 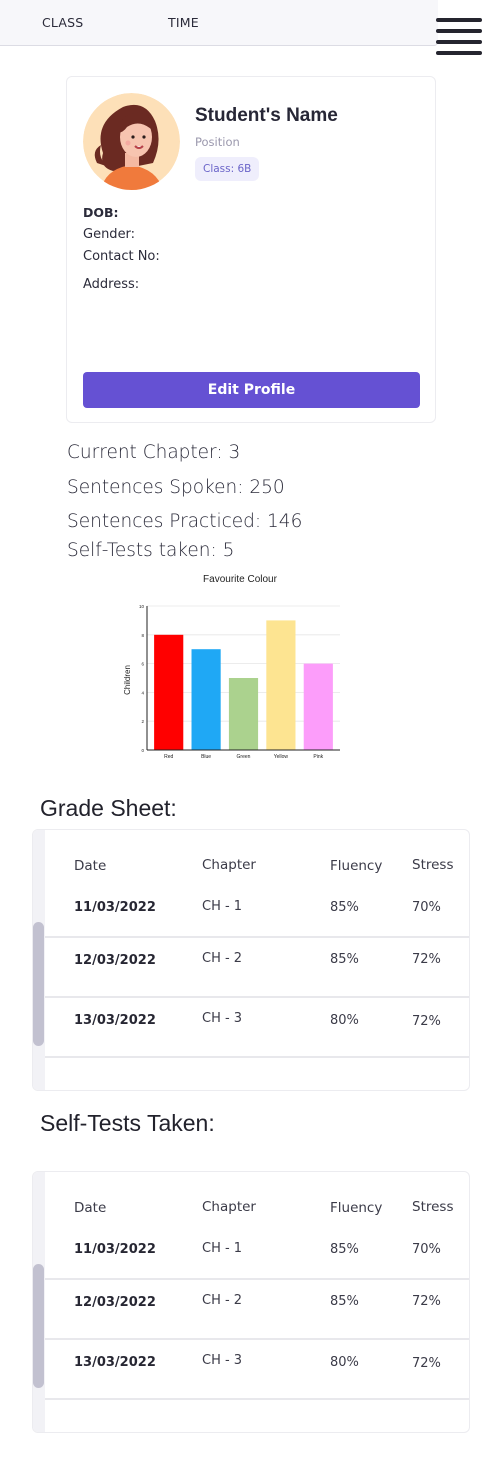 What do you see at coordinates (154, 452) in the screenshot?
I see `current-chapter-stat: Current Chapter: 3` at bounding box center [154, 452].